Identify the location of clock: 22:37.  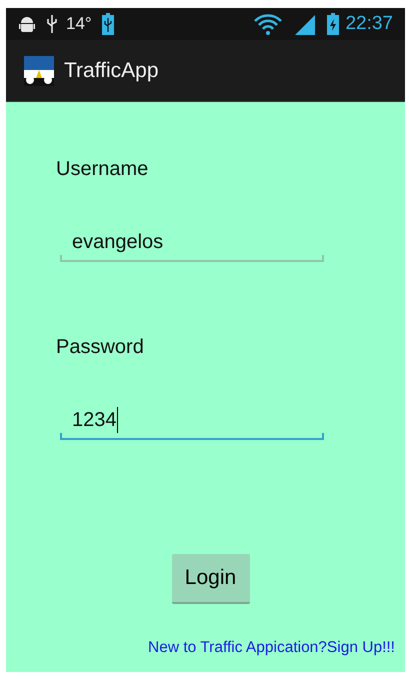
(369, 24).